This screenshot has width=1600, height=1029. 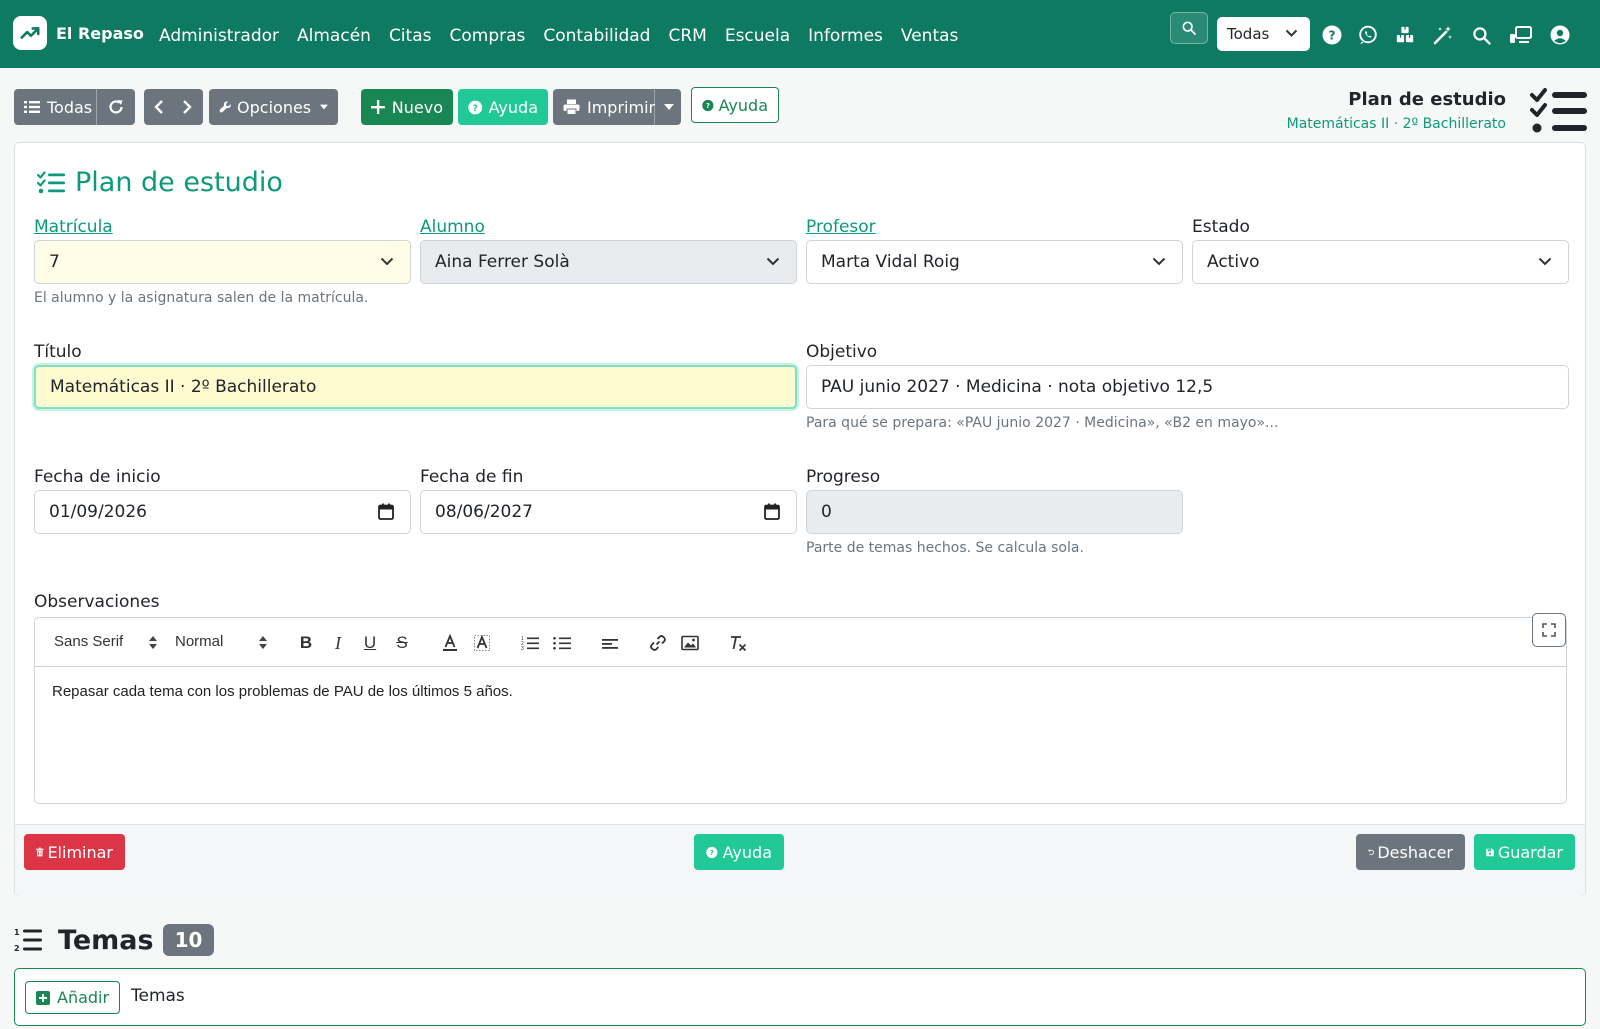 I want to click on fecha-inicio-input: 01/09/2026, so click(x=222, y=512).